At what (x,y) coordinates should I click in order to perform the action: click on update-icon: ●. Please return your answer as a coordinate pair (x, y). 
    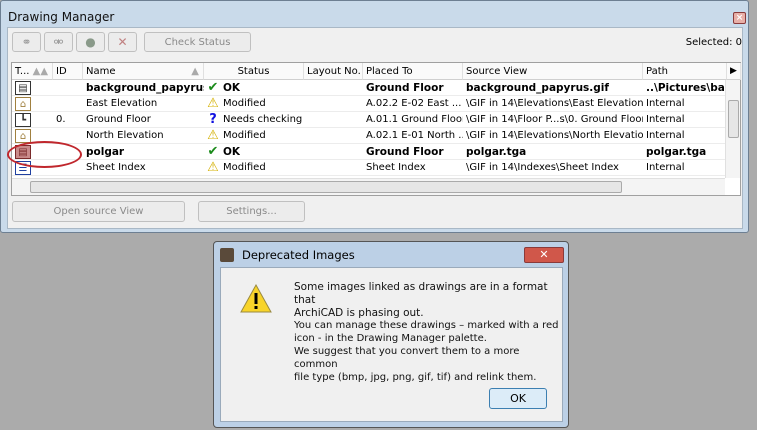
    Looking at the image, I should click on (90, 42).